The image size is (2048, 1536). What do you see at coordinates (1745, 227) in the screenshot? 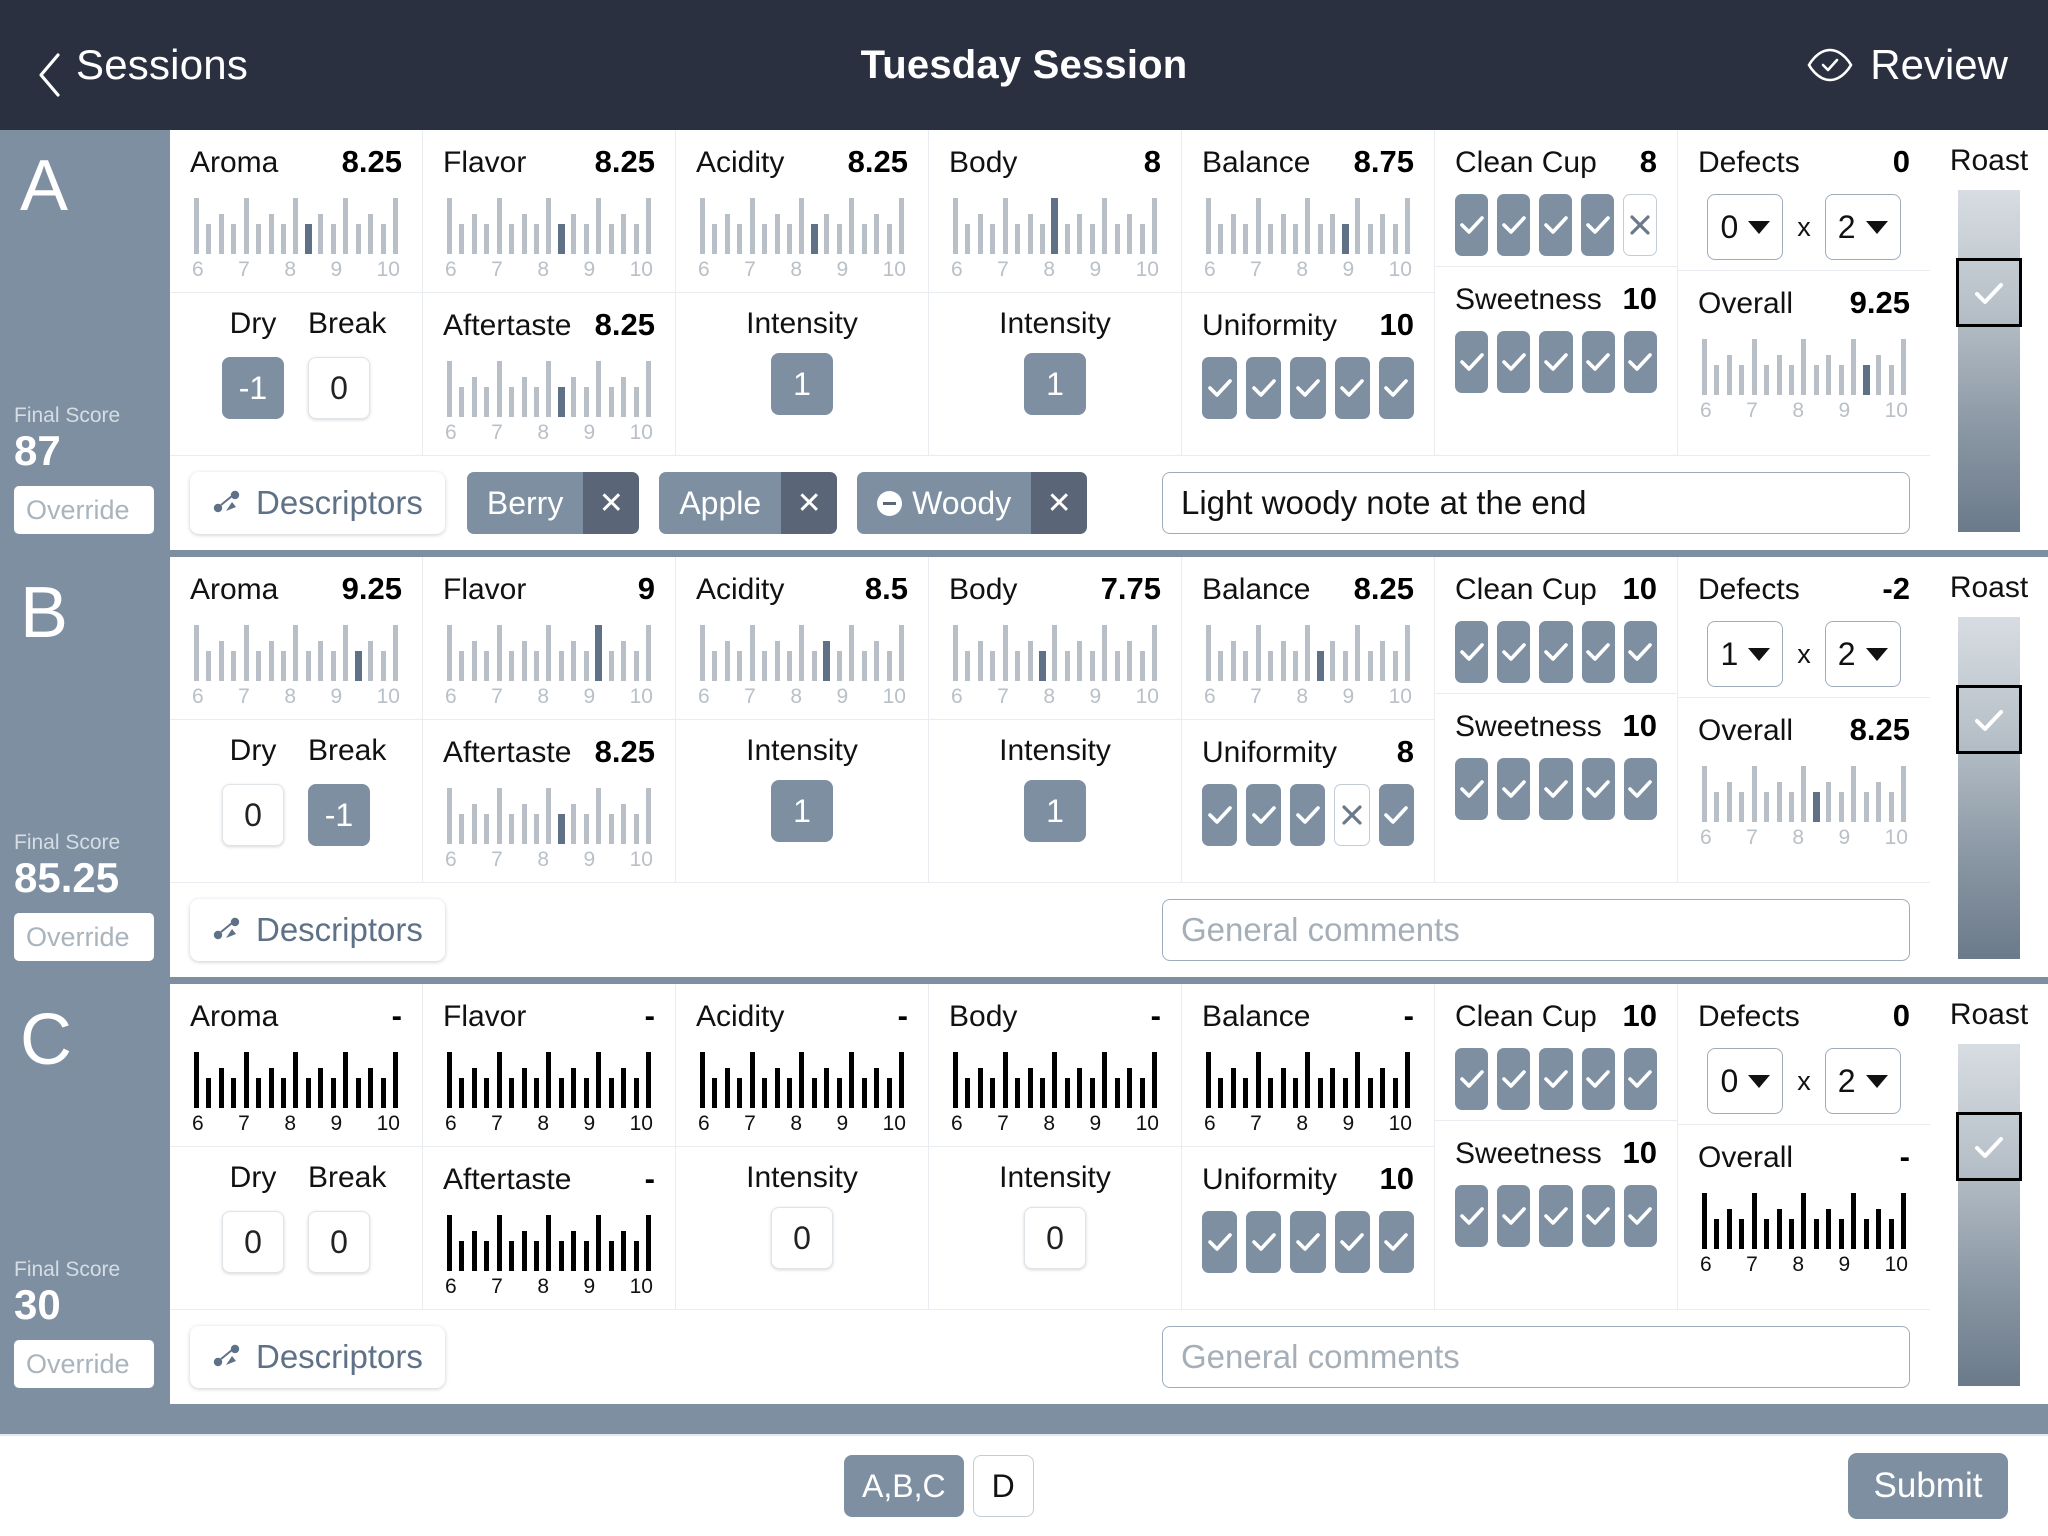
I see `defect-count-select: 0` at bounding box center [1745, 227].